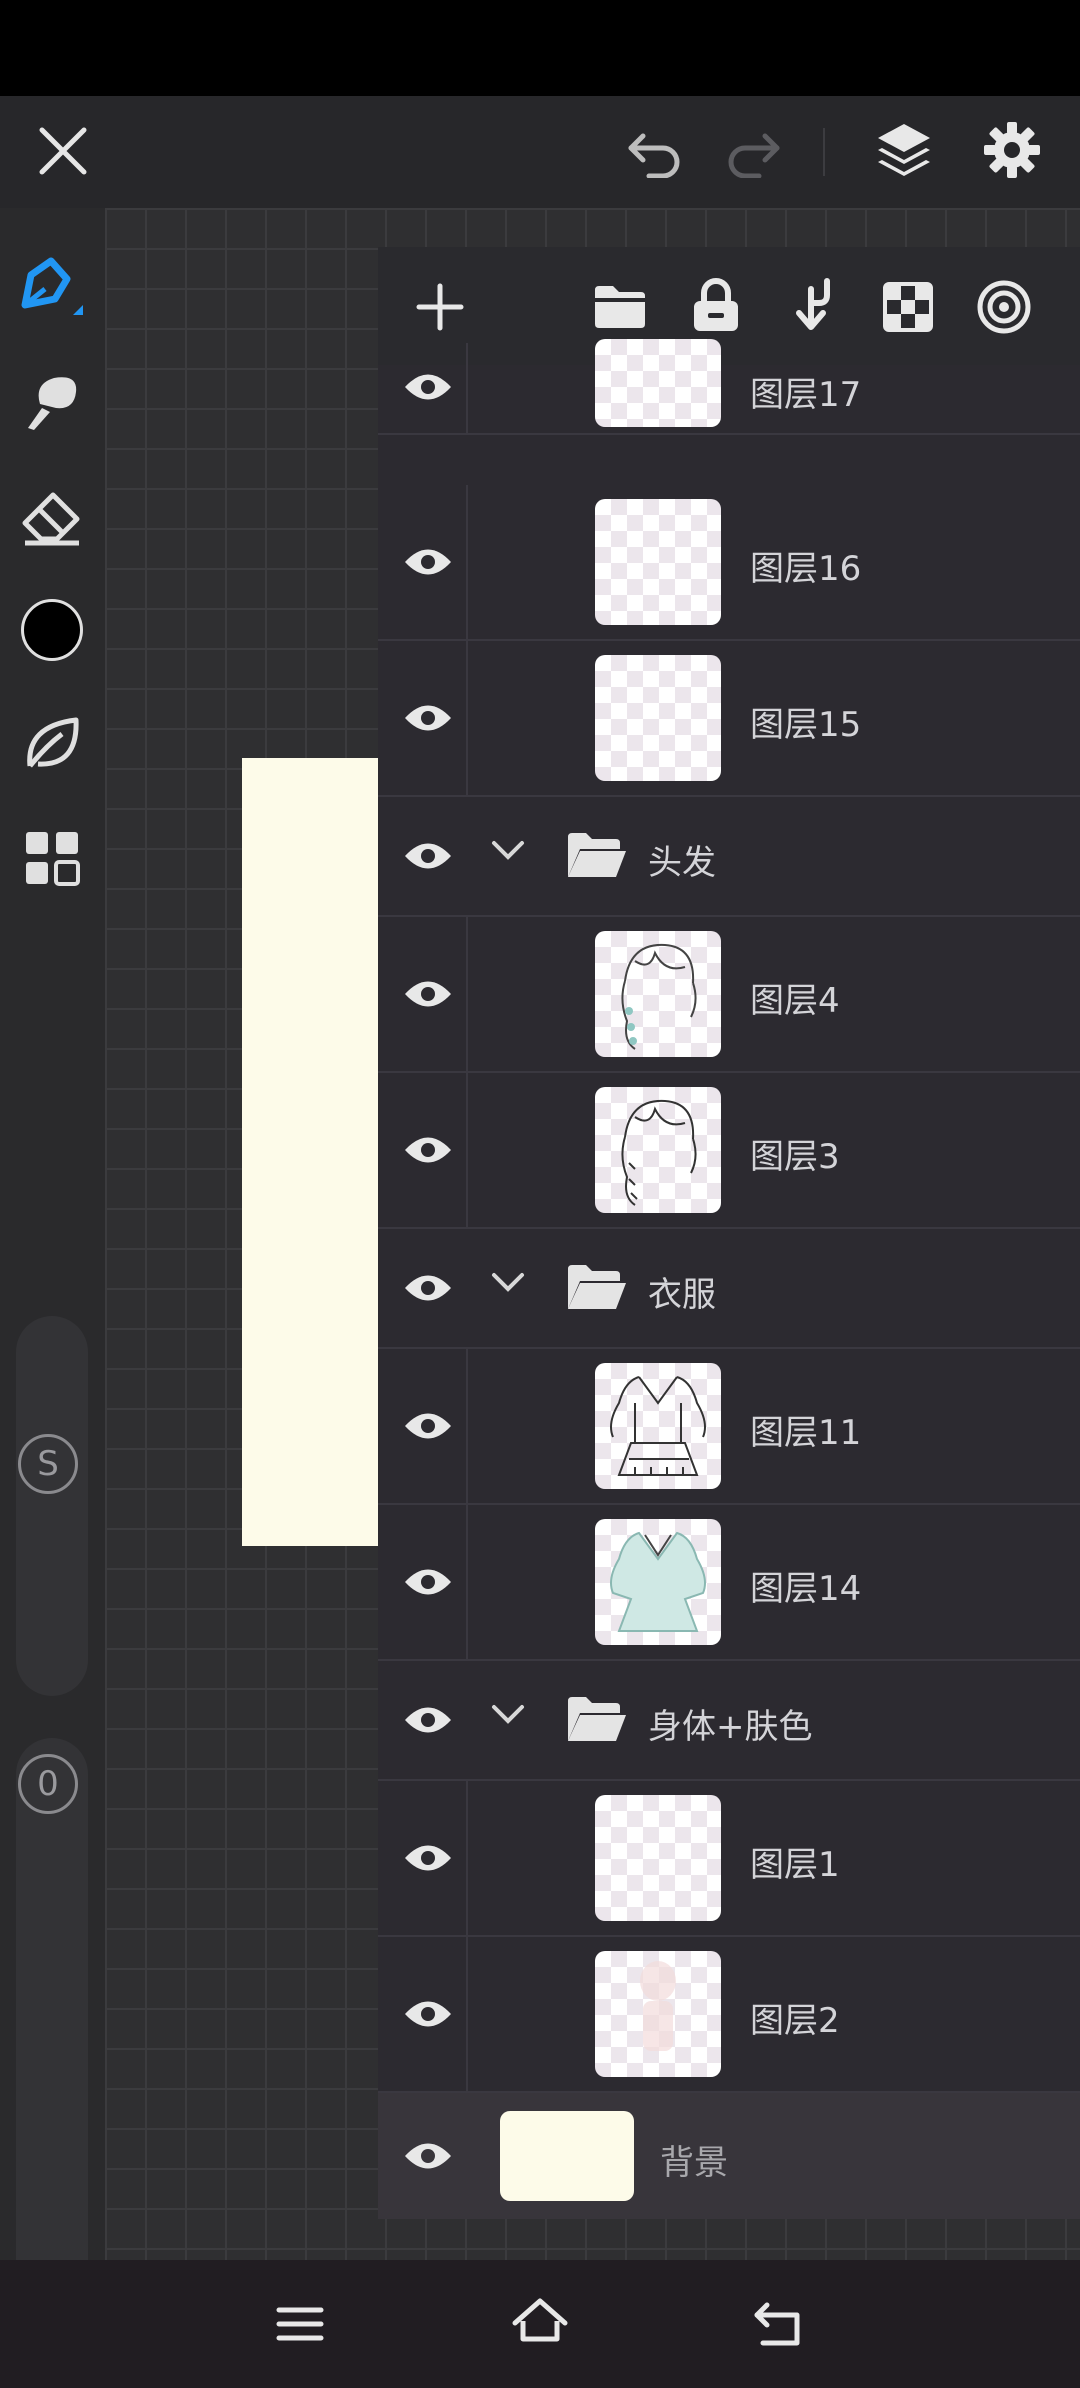 The height and width of the screenshot is (2388, 1080). What do you see at coordinates (729, 1151) in the screenshot?
I see `layer-row: 图层3` at bounding box center [729, 1151].